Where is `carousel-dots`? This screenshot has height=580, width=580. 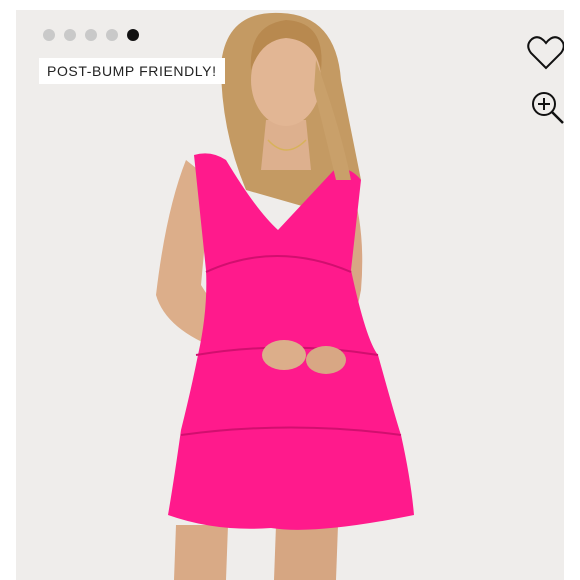
carousel-dots is located at coordinates (91, 35).